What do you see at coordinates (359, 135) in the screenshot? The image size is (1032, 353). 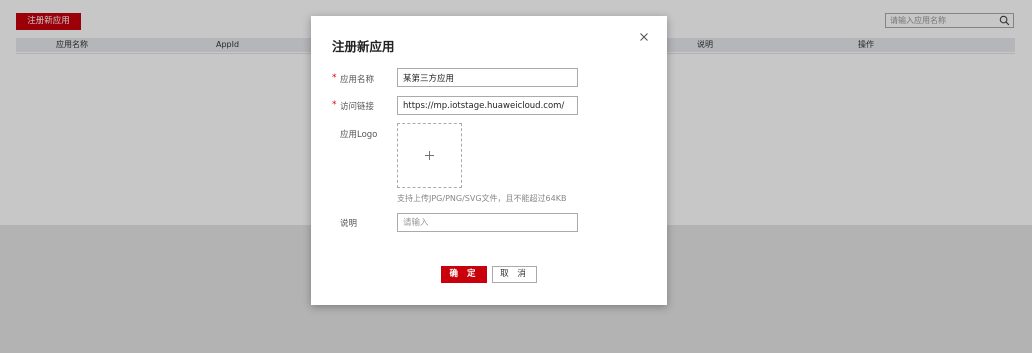 I see `app-logo-label: 应用Logo` at bounding box center [359, 135].